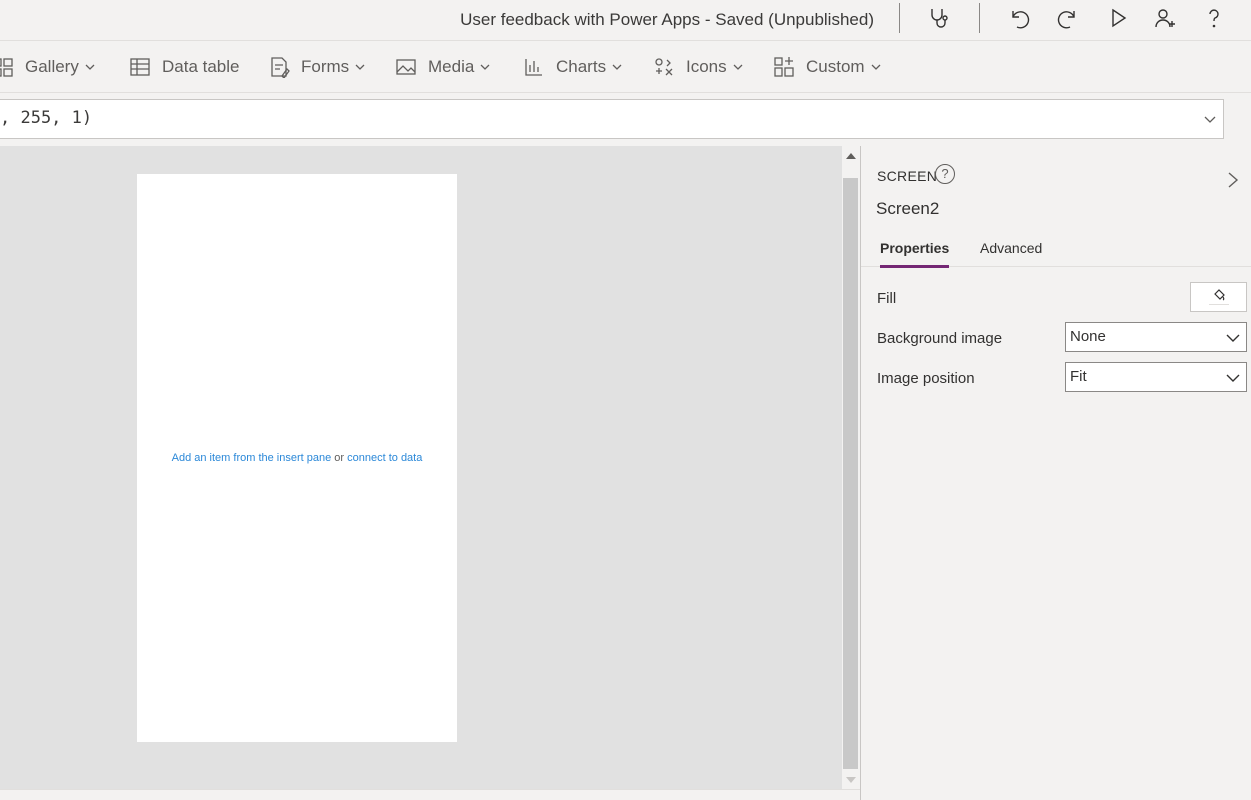 The width and height of the screenshot is (1251, 800). Describe the element at coordinates (926, 378) in the screenshot. I see `image-position-label: Image position` at that location.